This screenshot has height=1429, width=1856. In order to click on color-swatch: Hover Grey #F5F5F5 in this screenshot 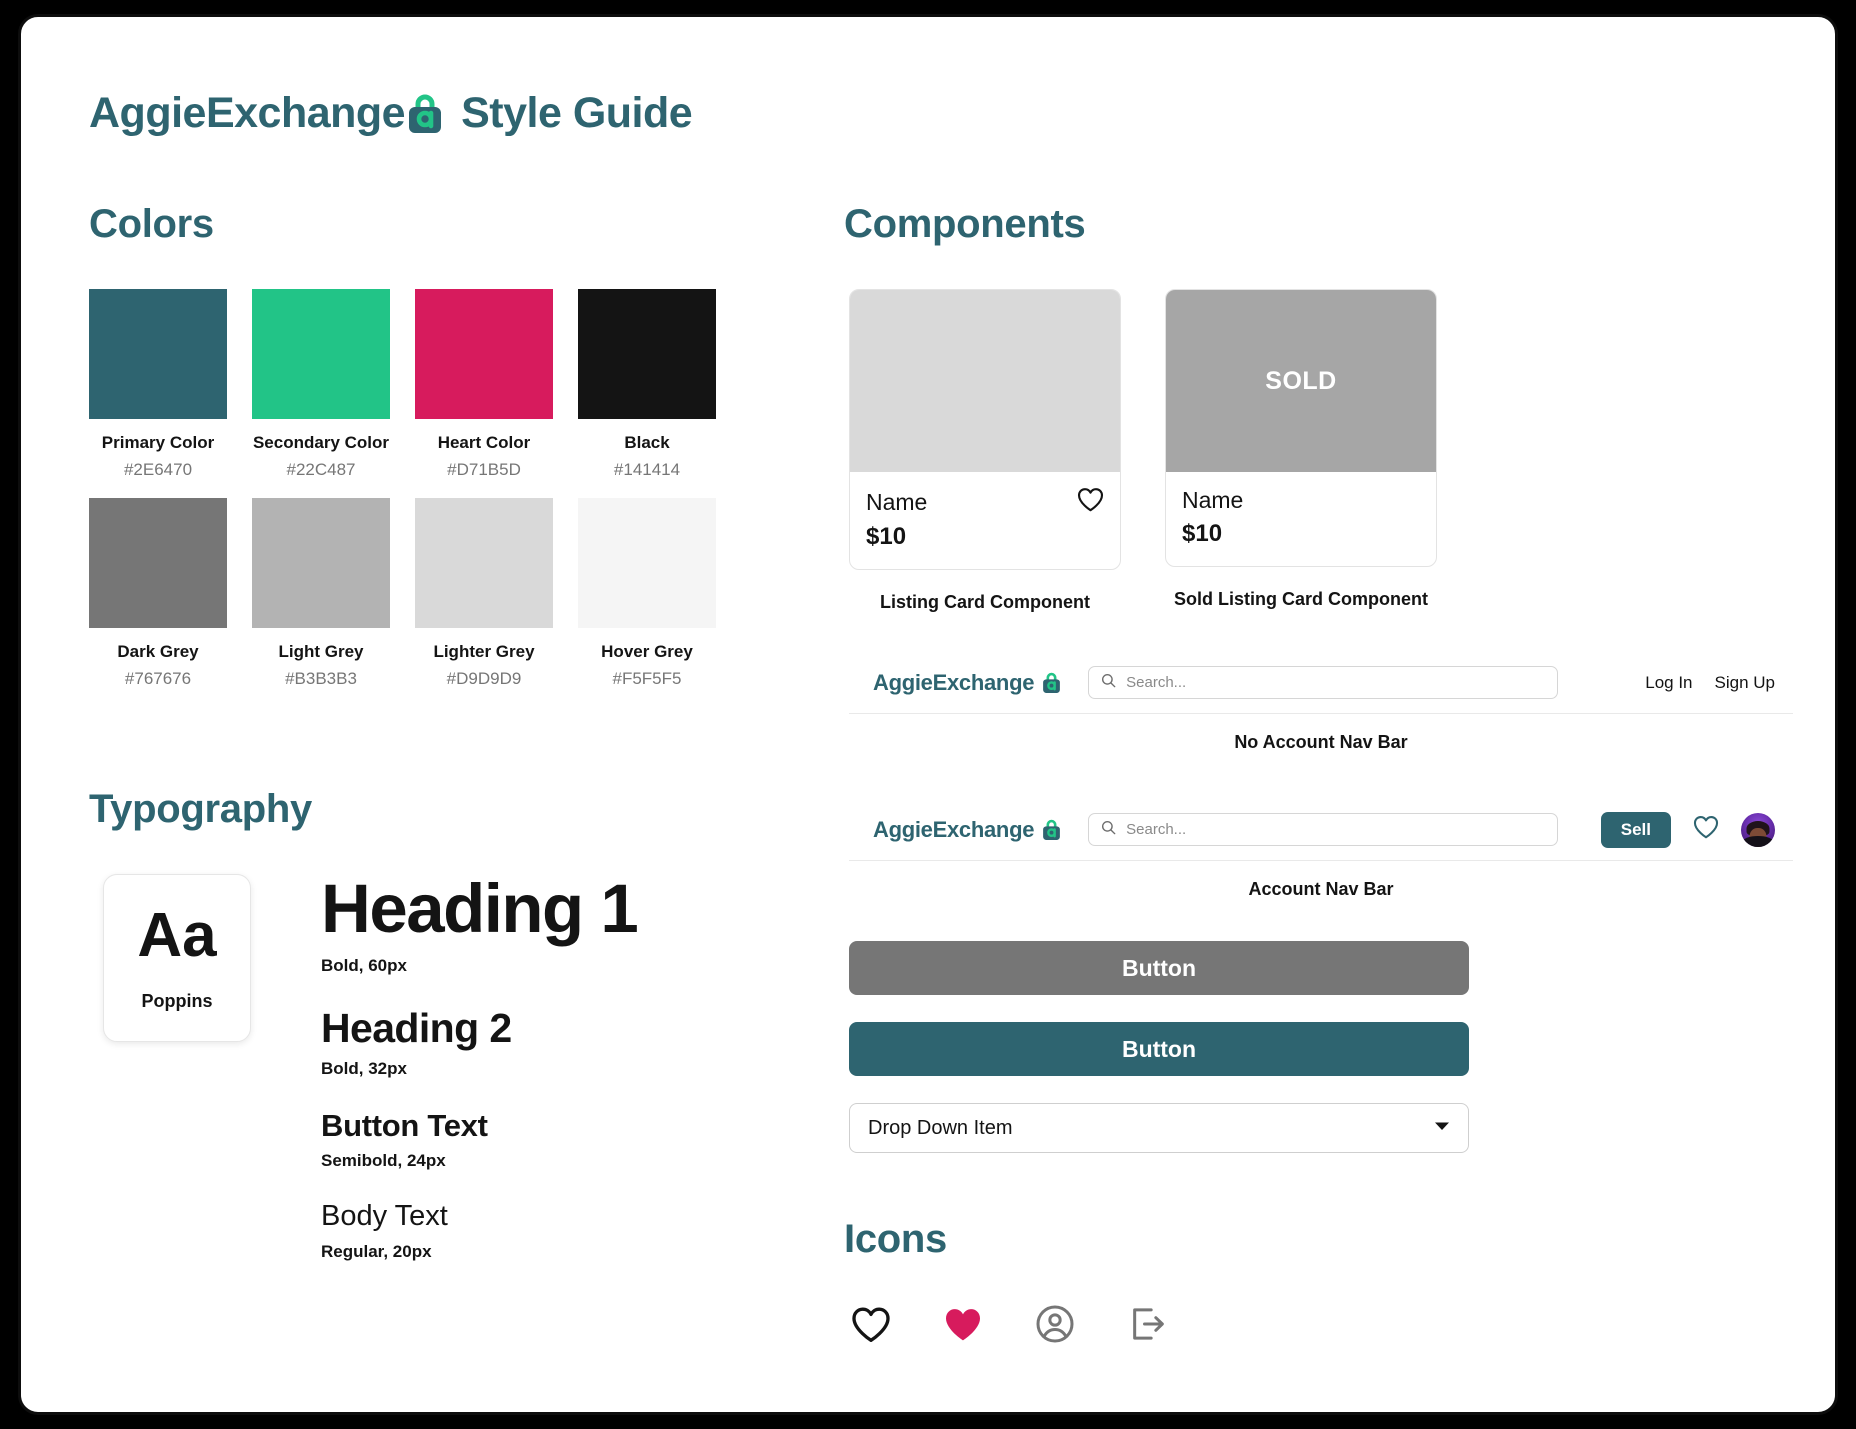, I will do `click(647, 593)`.